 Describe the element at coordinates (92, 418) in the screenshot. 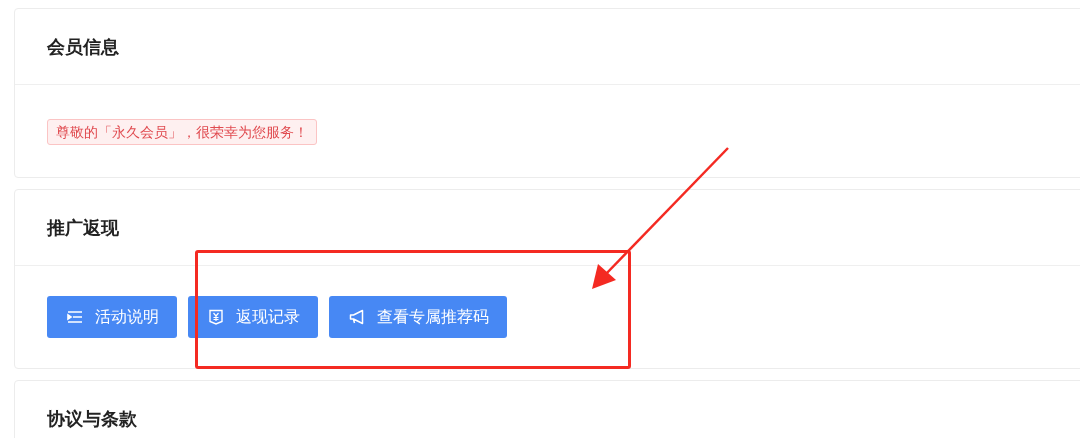

I see `section-title: 协议与条款` at that location.